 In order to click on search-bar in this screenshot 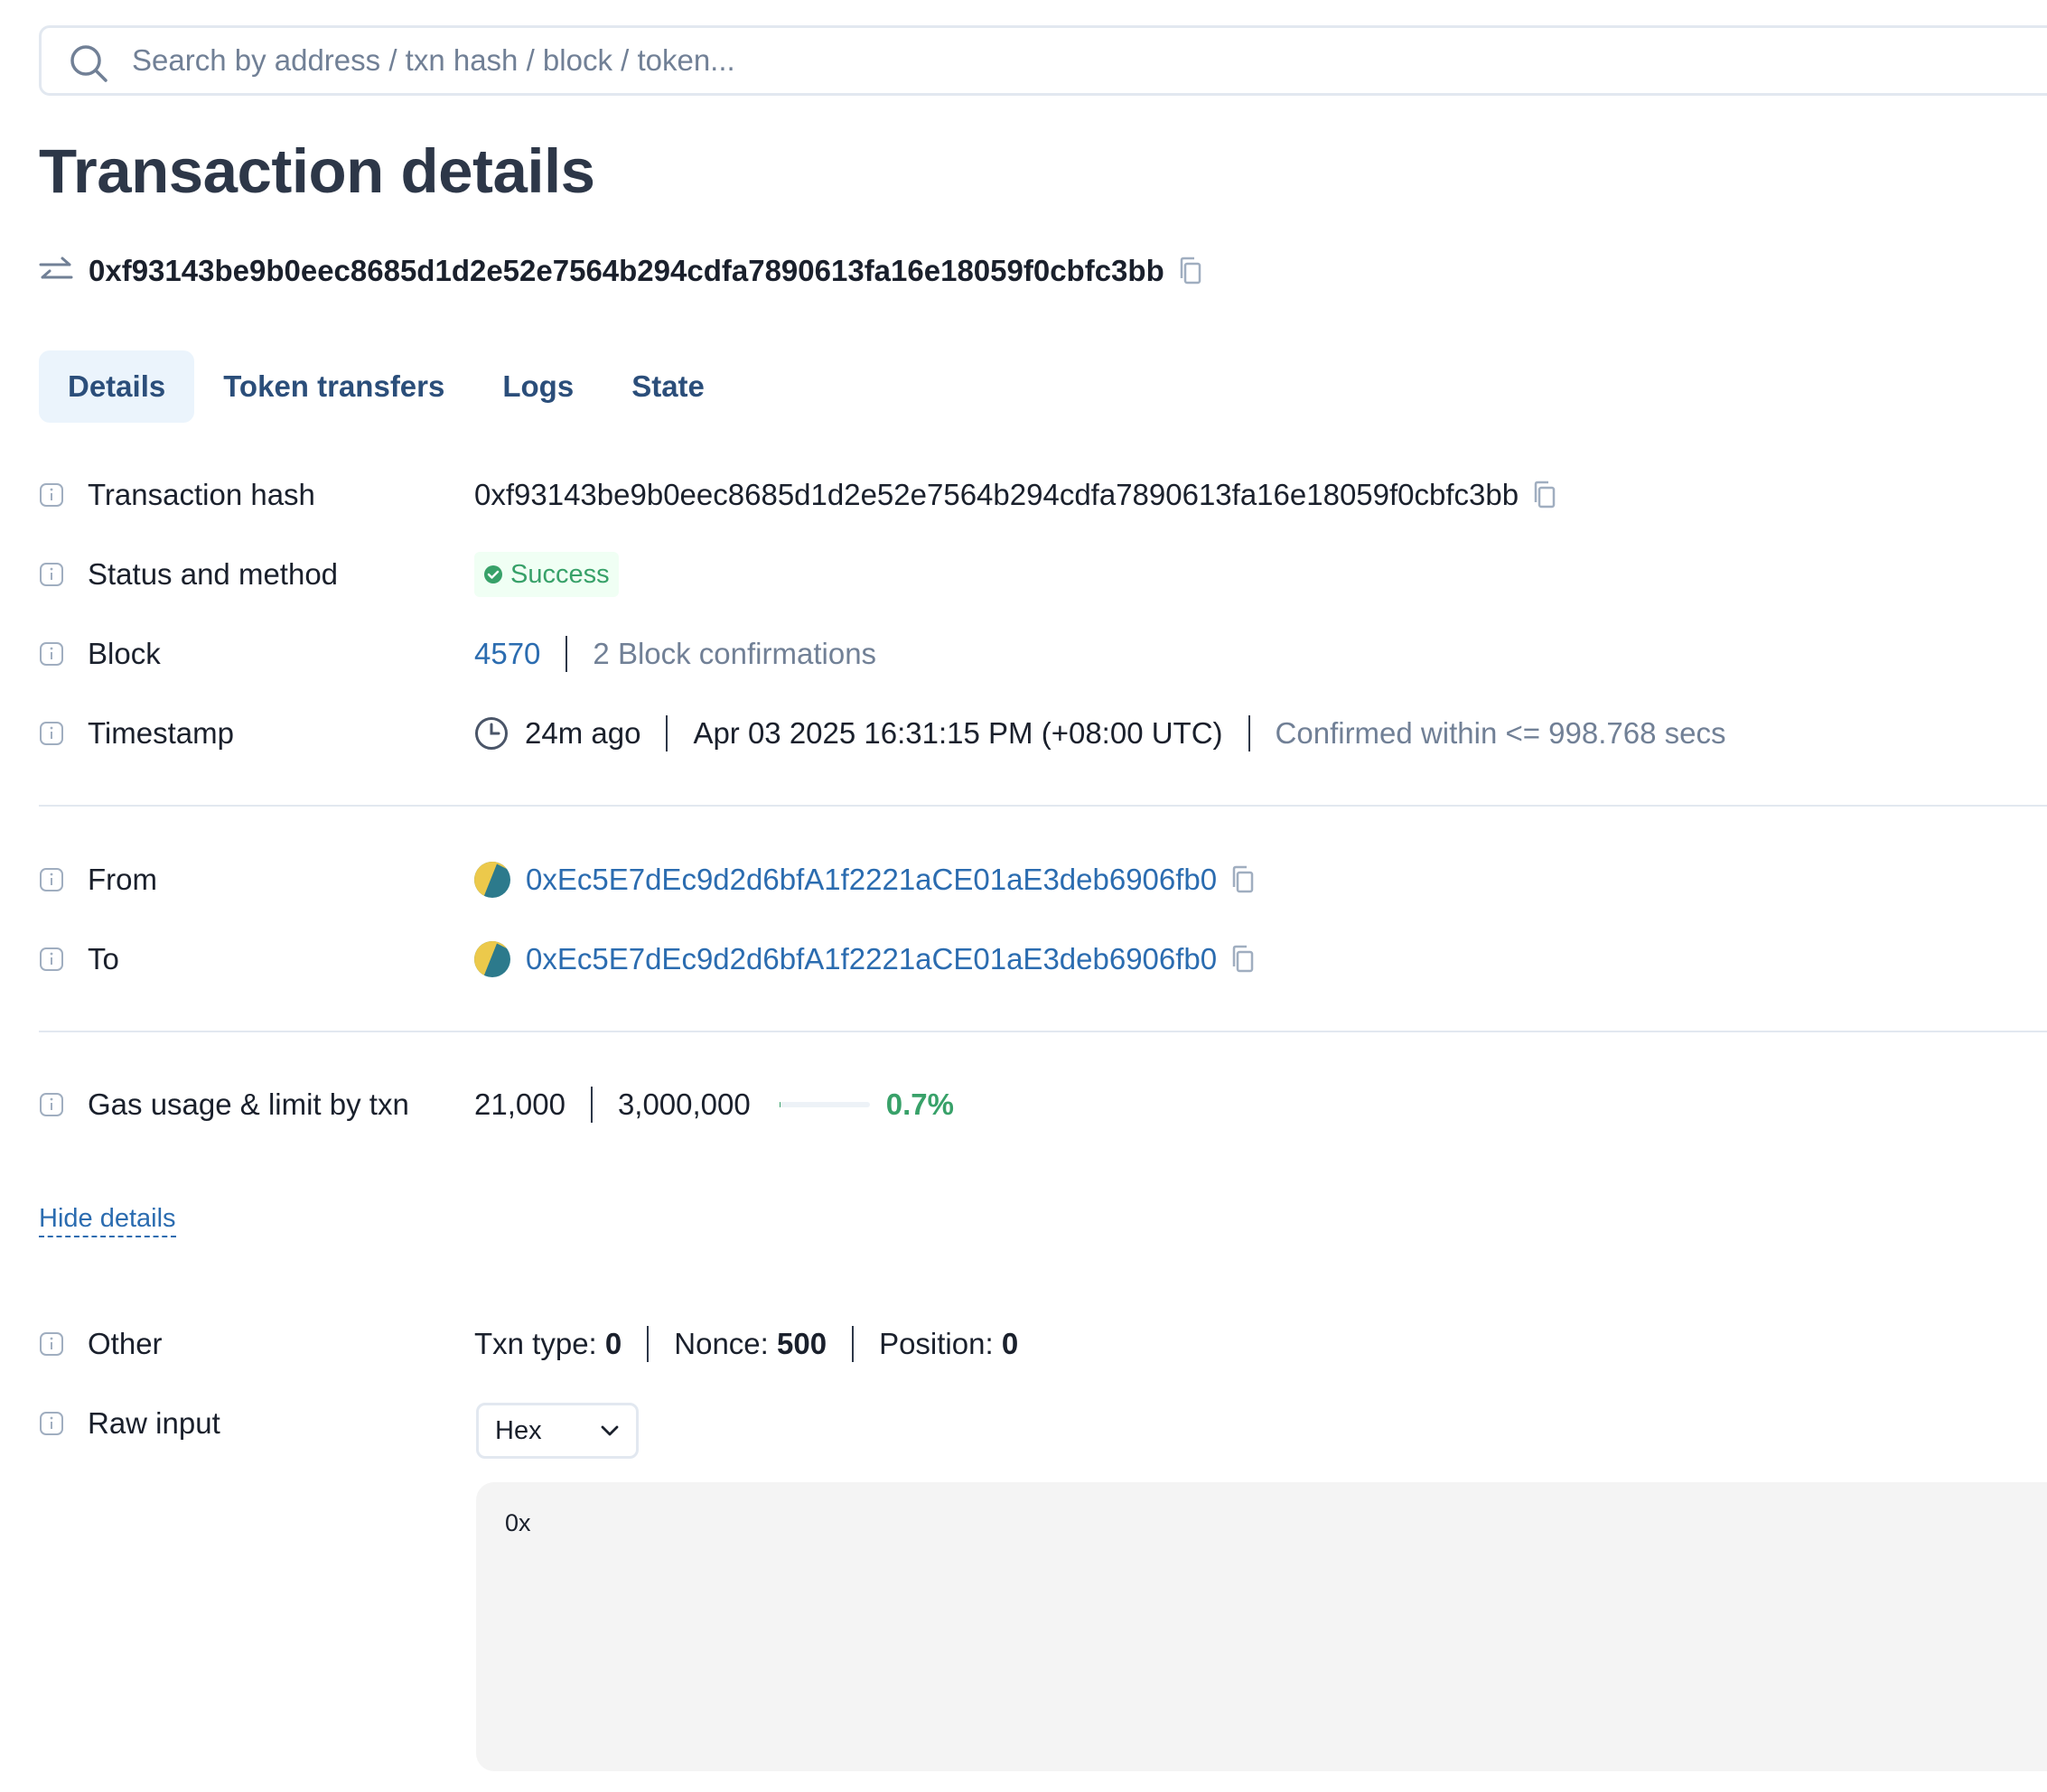, I will do `click(1043, 60)`.